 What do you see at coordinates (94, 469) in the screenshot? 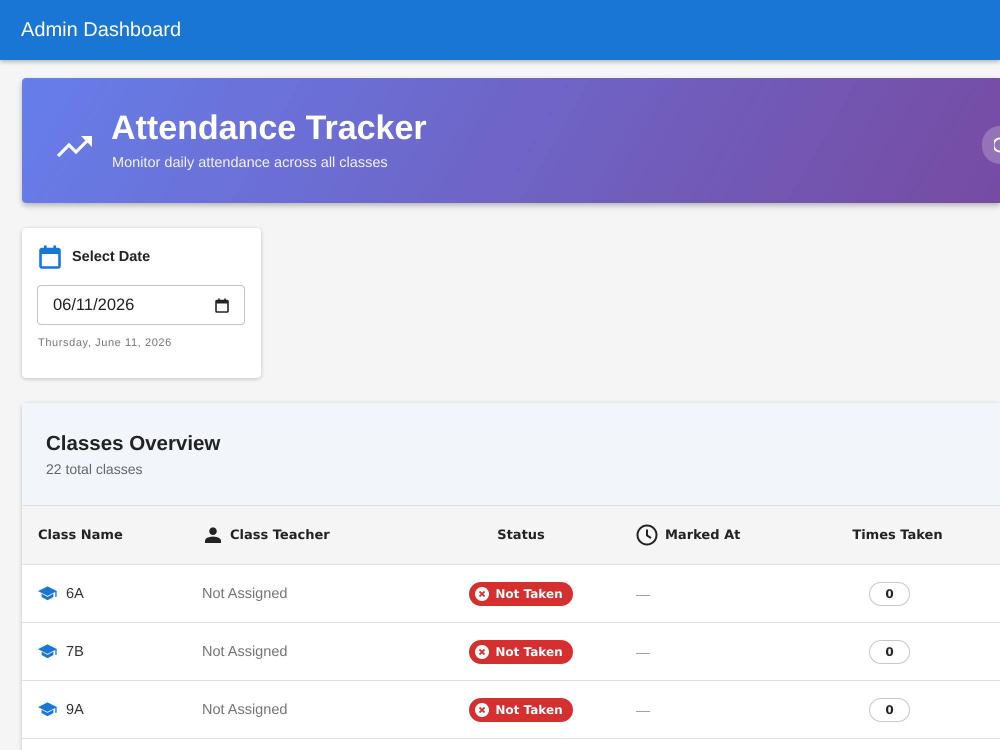
I see `classes-count: 22 total classes` at bounding box center [94, 469].